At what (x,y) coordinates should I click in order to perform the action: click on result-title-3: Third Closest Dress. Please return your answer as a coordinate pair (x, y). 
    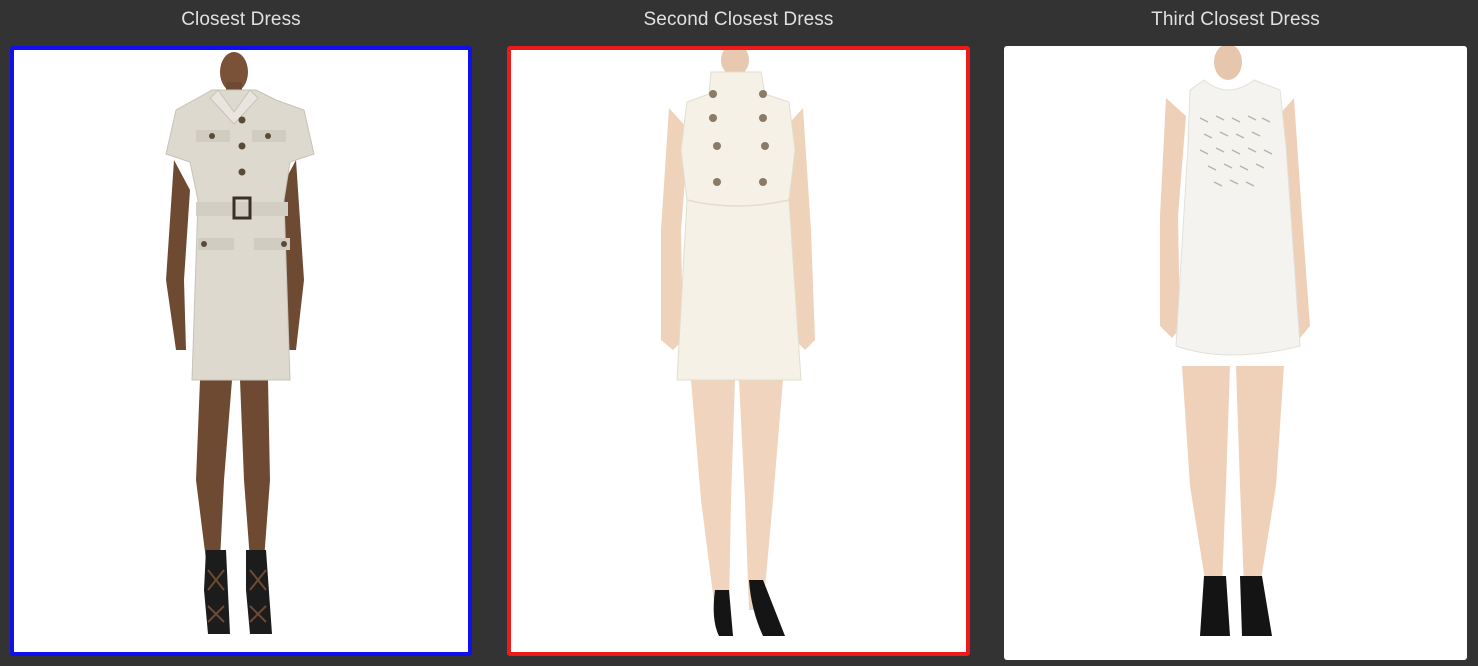
    Looking at the image, I should click on (1235, 19).